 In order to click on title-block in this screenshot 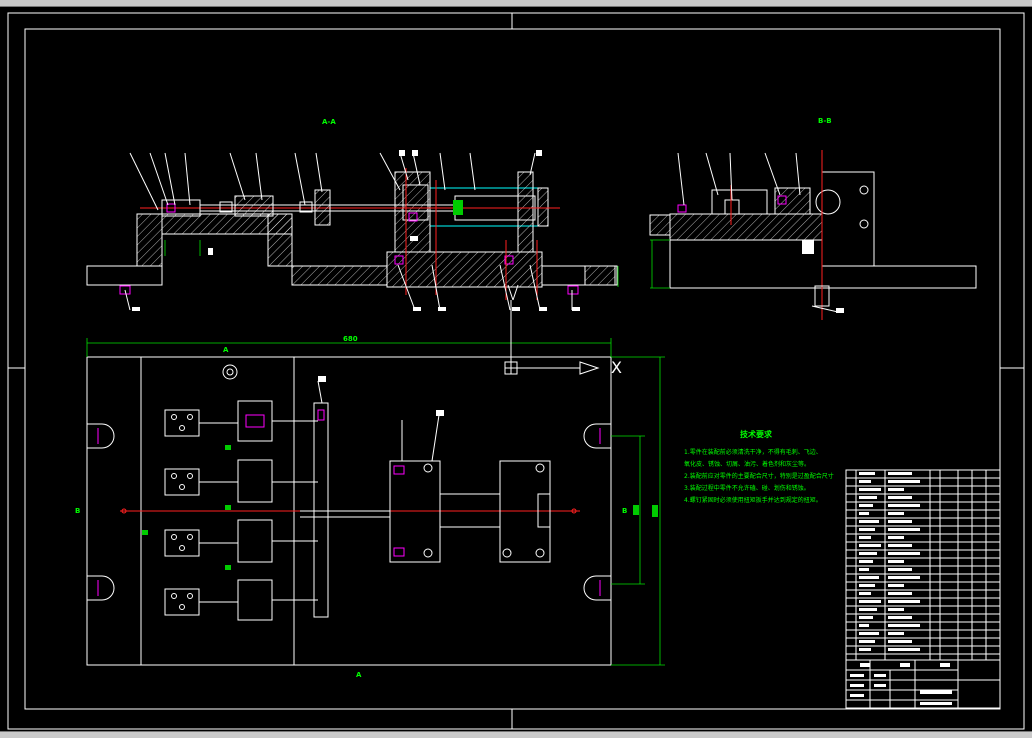, I will do `click(923, 684)`.